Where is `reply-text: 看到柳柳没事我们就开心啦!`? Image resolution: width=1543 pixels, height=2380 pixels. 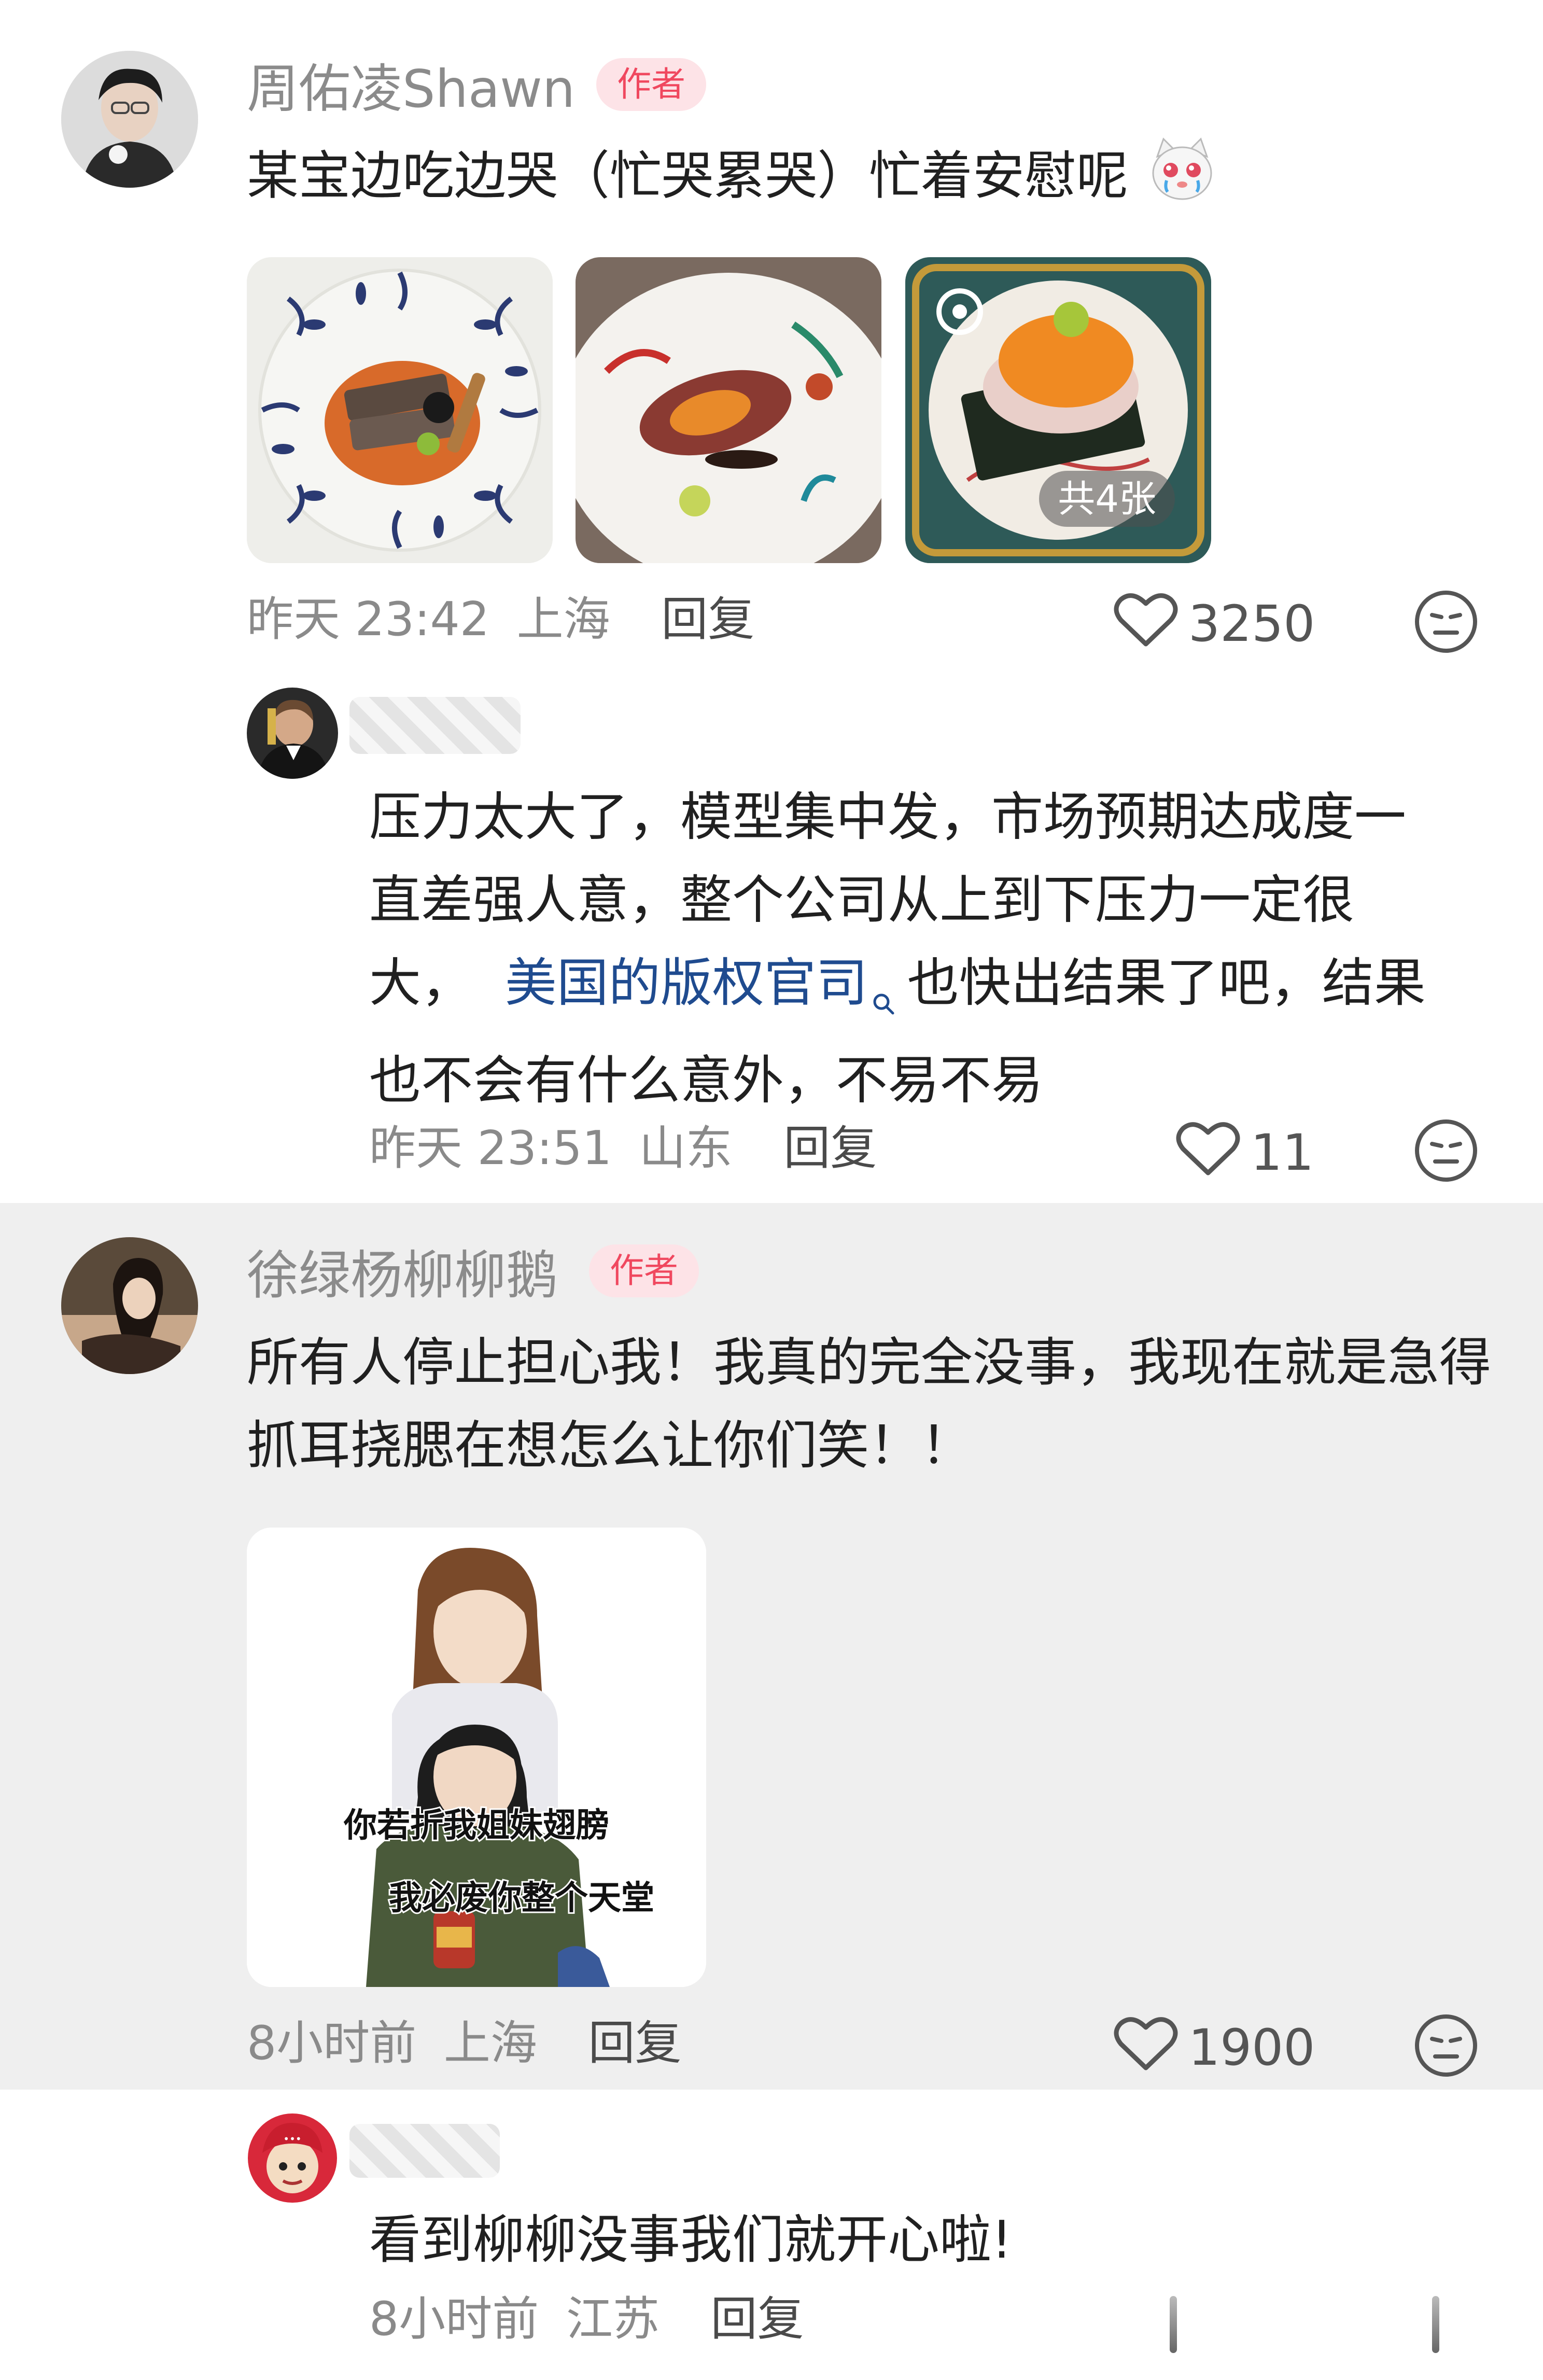 reply-text: 看到柳柳没事我们就开心啦! is located at coordinates (691, 2239).